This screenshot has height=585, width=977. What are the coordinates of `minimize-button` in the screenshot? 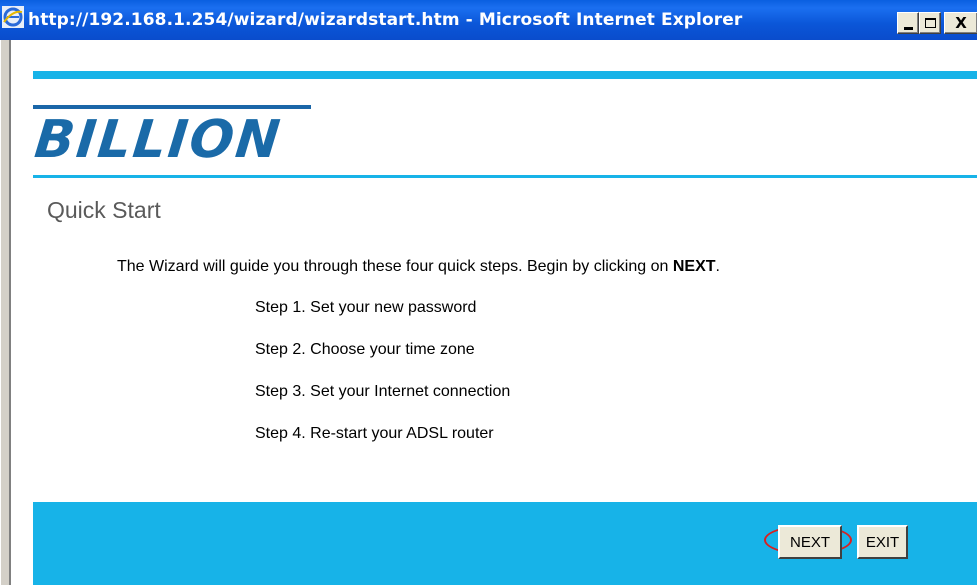 It's located at (908, 23).